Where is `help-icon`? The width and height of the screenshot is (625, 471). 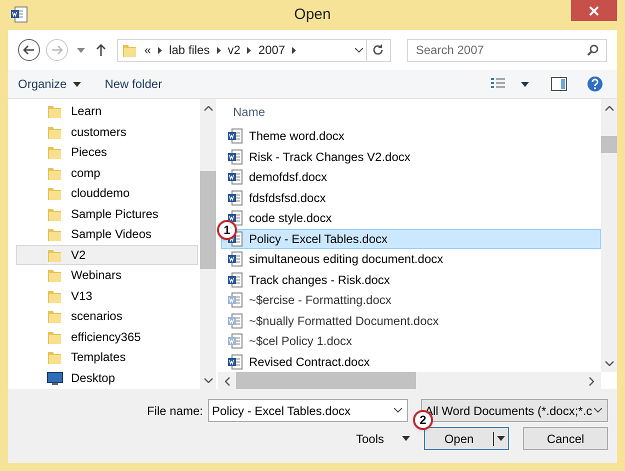
help-icon is located at coordinates (595, 84).